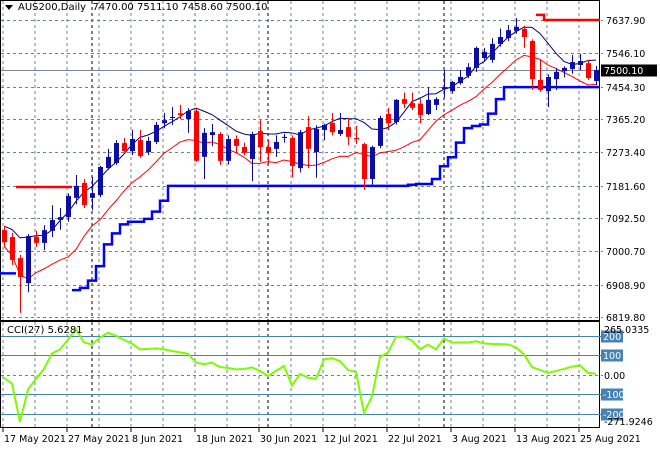 This screenshot has width=660, height=450. What do you see at coordinates (610, 439) in the screenshot?
I see `date-label: 25 Aug 2021` at bounding box center [610, 439].